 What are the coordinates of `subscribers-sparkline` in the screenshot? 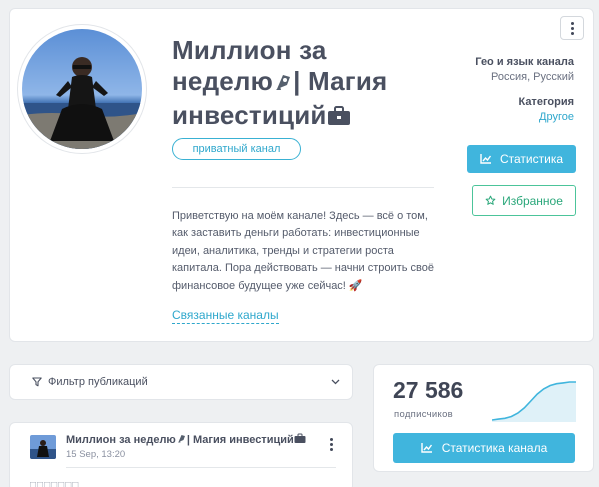 It's located at (534, 401).